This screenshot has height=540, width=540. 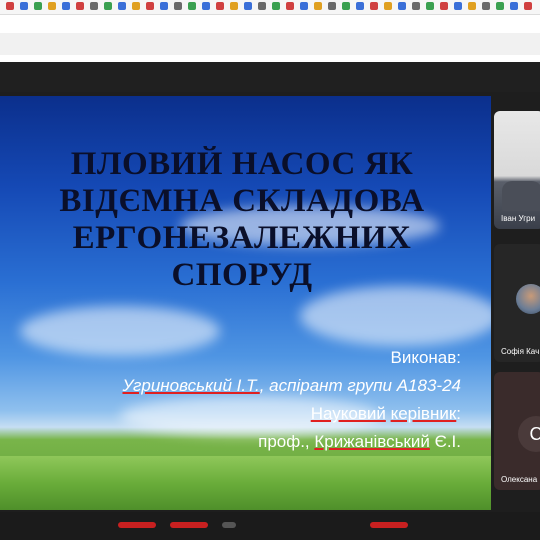 What do you see at coordinates (529, 434) in the screenshot?
I see `participant-initial-badge: C` at bounding box center [529, 434].